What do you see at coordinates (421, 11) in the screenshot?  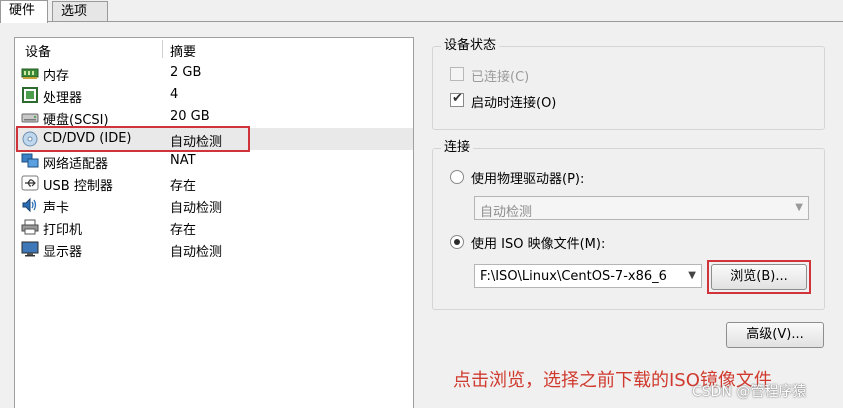 I see `tab-bar: 硬件 选项` at bounding box center [421, 11].